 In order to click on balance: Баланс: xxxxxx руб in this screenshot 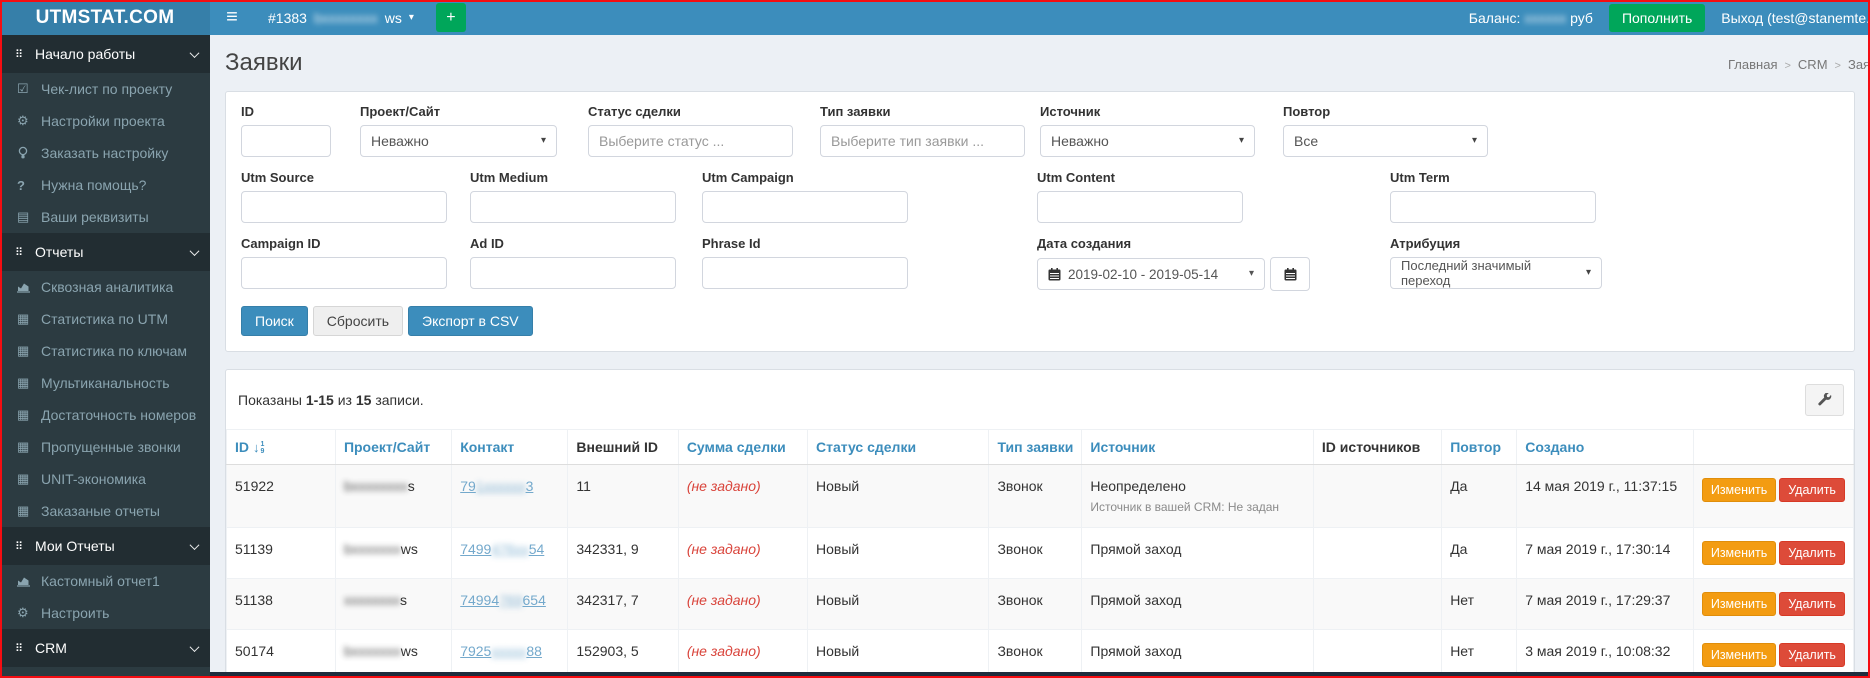, I will do `click(1531, 18)`.